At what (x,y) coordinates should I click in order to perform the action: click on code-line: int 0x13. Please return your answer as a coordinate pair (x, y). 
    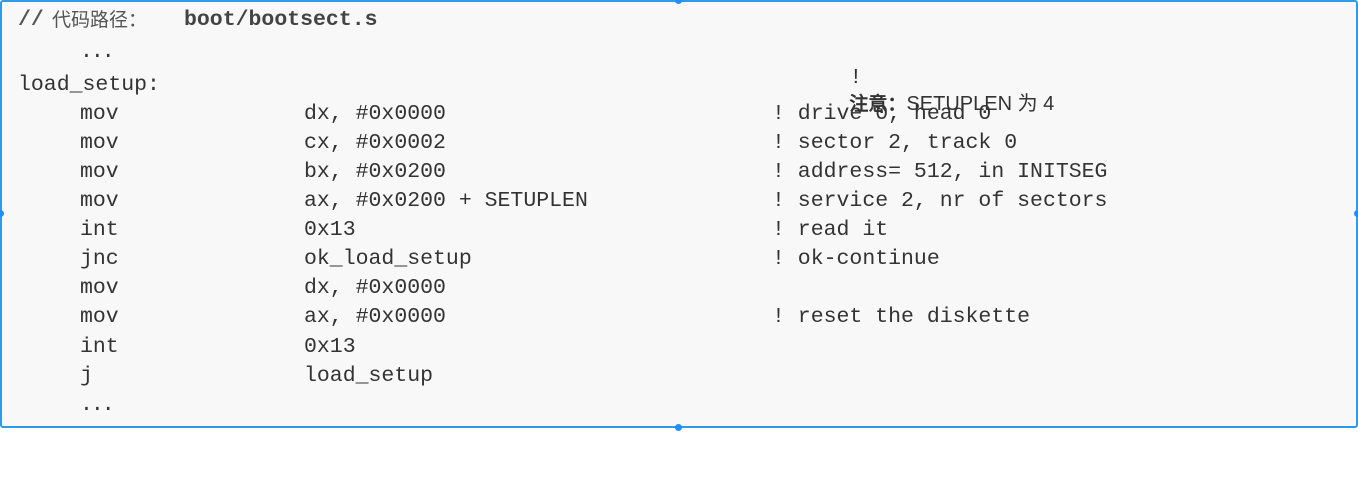
    Looking at the image, I should click on (26, 347).